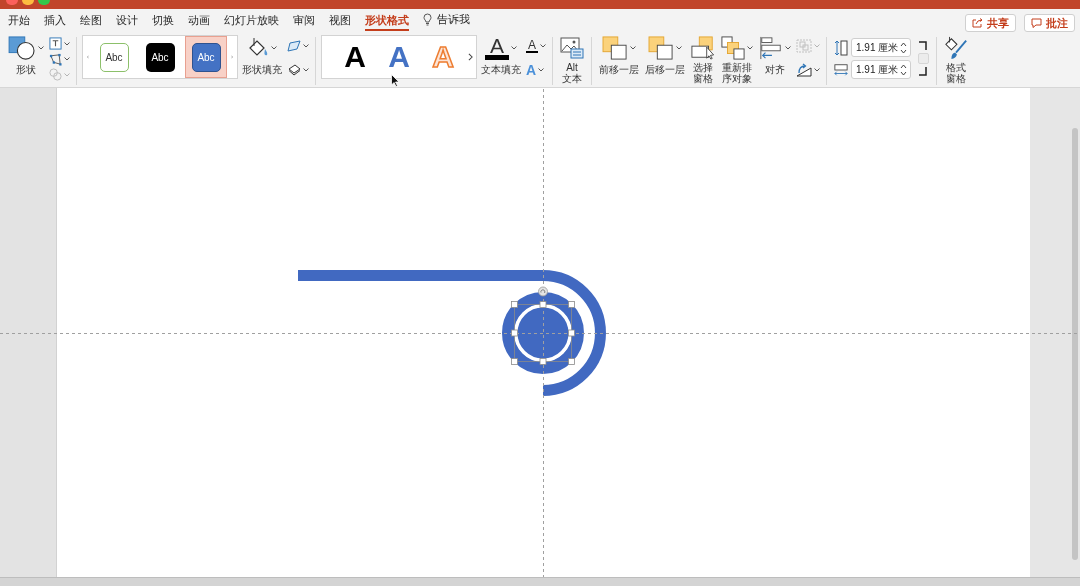  I want to click on ribbon-tab: 插入, so click(55, 21).